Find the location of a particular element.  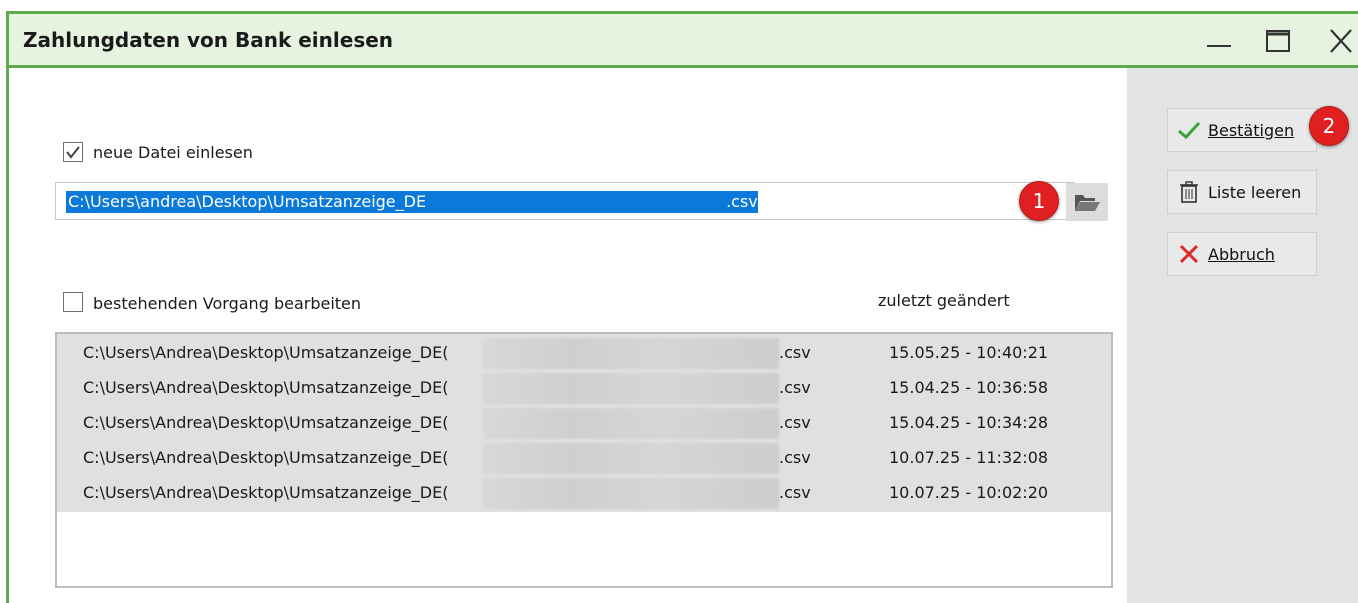

modified-date-cell: 10.07.25 - 10:02:20 is located at coordinates (969, 492).